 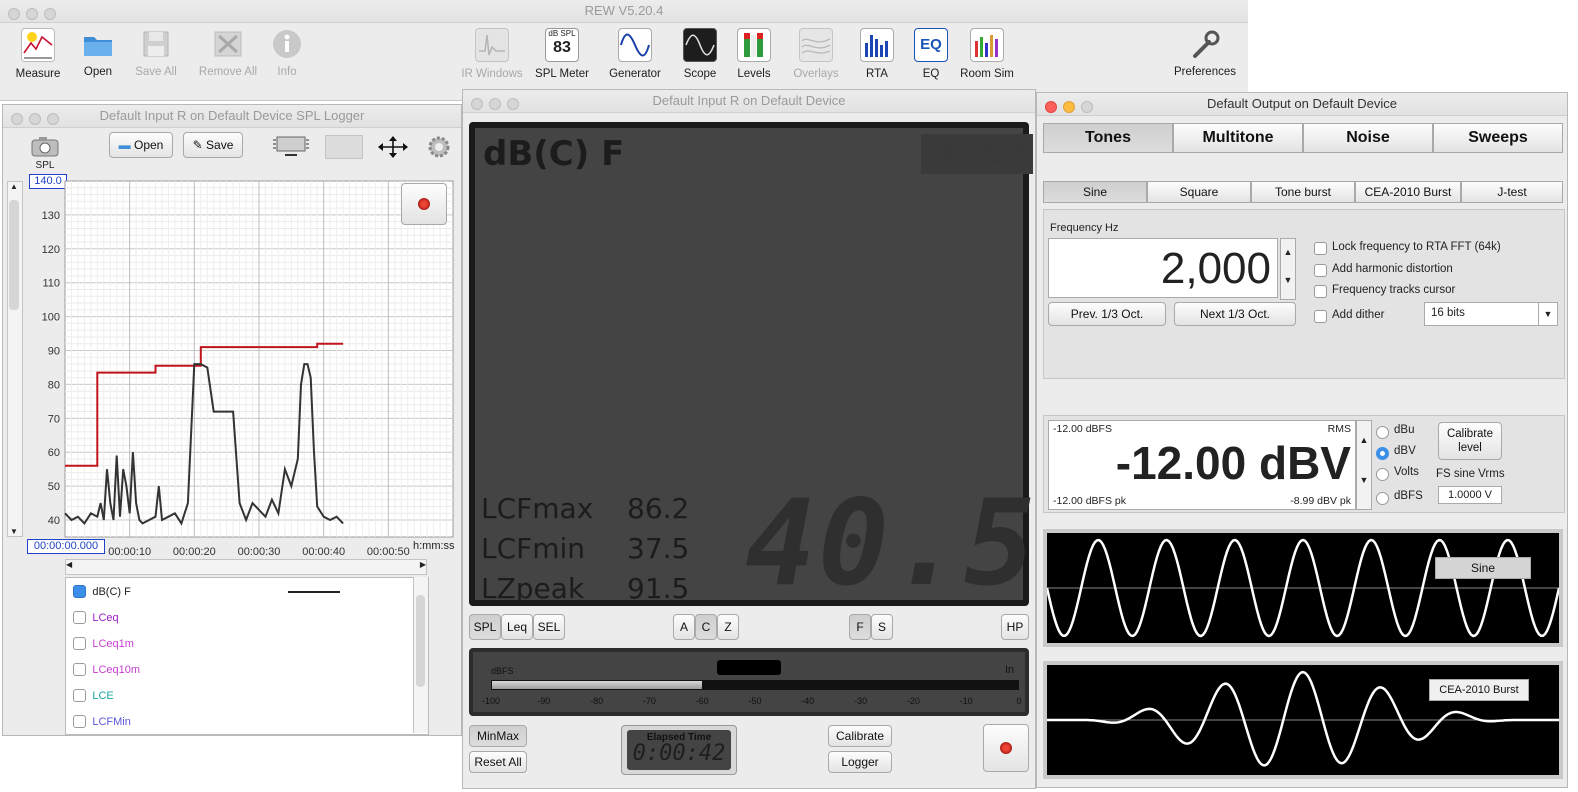 I want to click on legend-item: LCE, so click(x=93, y=695).